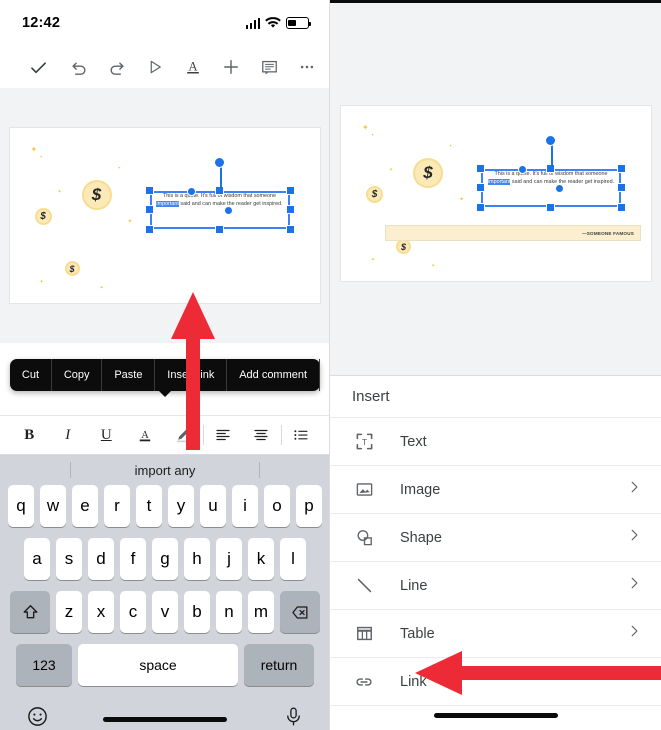 The height and width of the screenshot is (730, 661). Describe the element at coordinates (495, 1) in the screenshot. I see `screen-top-edge` at that location.